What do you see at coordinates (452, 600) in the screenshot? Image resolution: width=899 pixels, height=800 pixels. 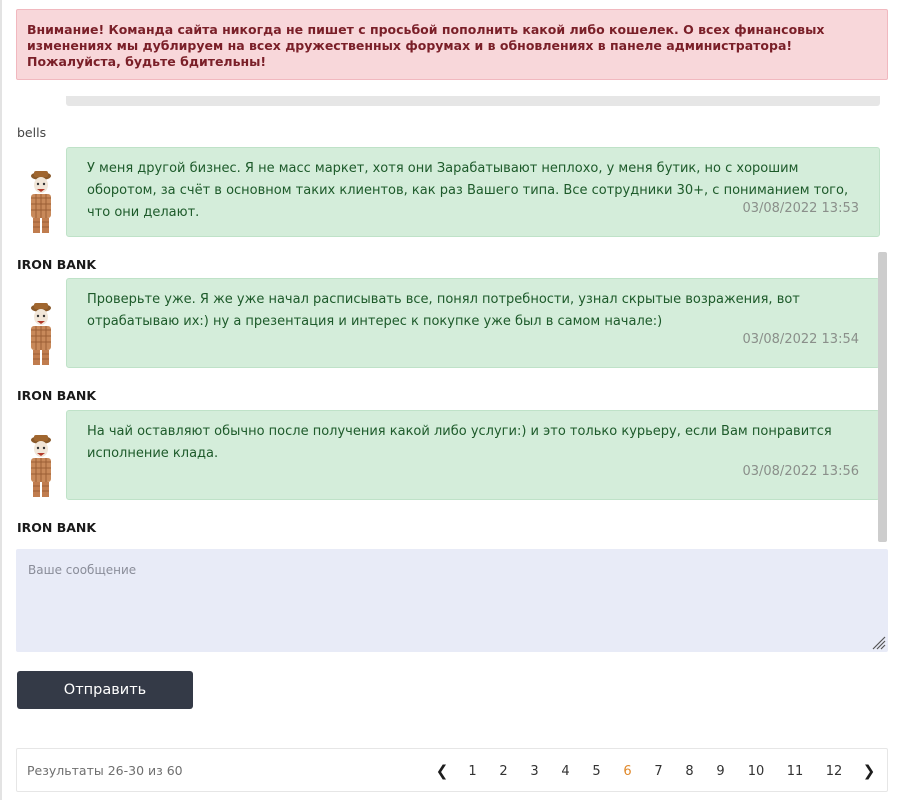 I see `message-input` at bounding box center [452, 600].